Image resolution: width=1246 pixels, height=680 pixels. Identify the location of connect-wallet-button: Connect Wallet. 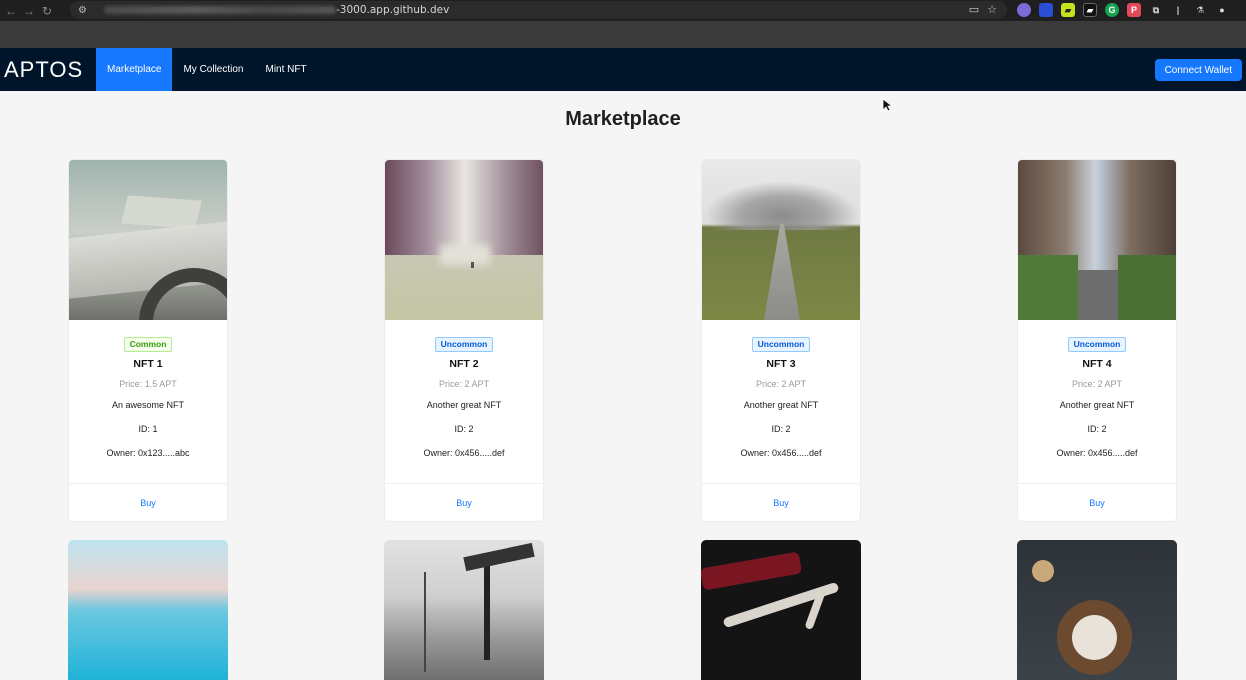
(1198, 70).